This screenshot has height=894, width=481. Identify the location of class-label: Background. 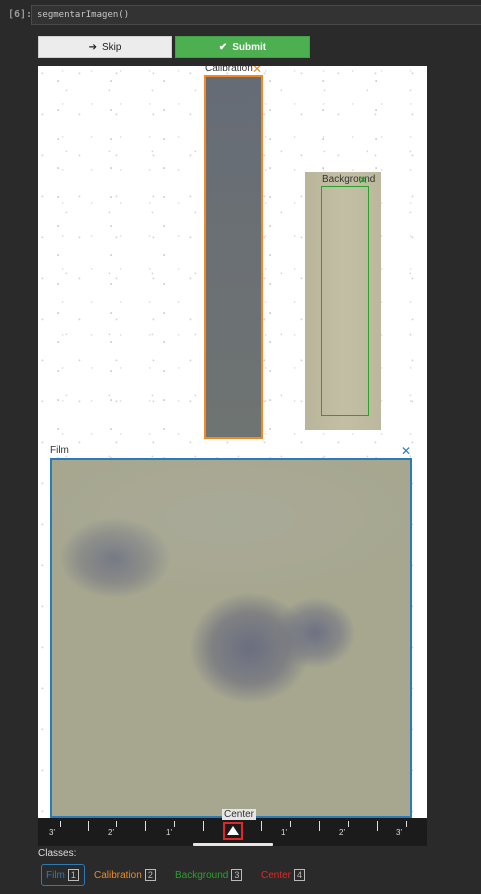
(202, 875).